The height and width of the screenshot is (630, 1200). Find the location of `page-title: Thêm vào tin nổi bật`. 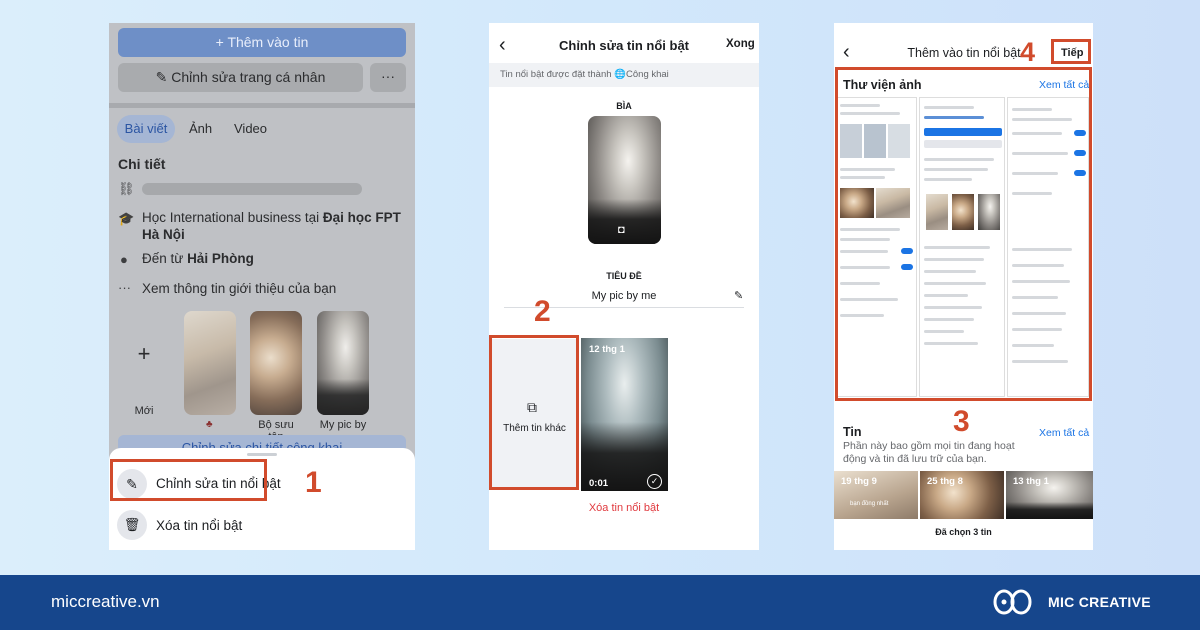

page-title: Thêm vào tin nổi bật is located at coordinates (964, 53).